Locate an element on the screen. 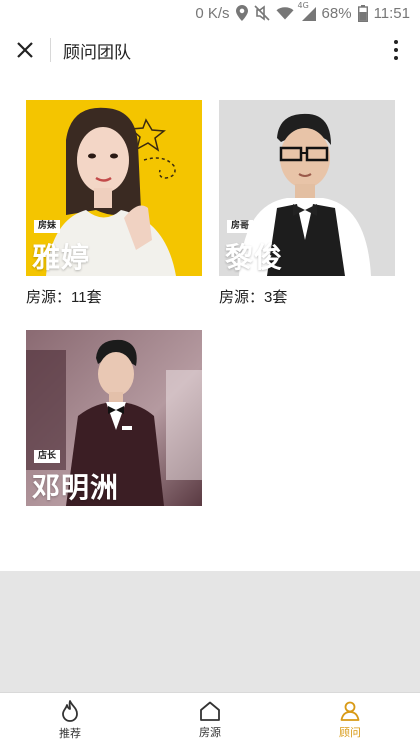 This screenshot has height=747, width=420. wifi-icon is located at coordinates (285, 13).